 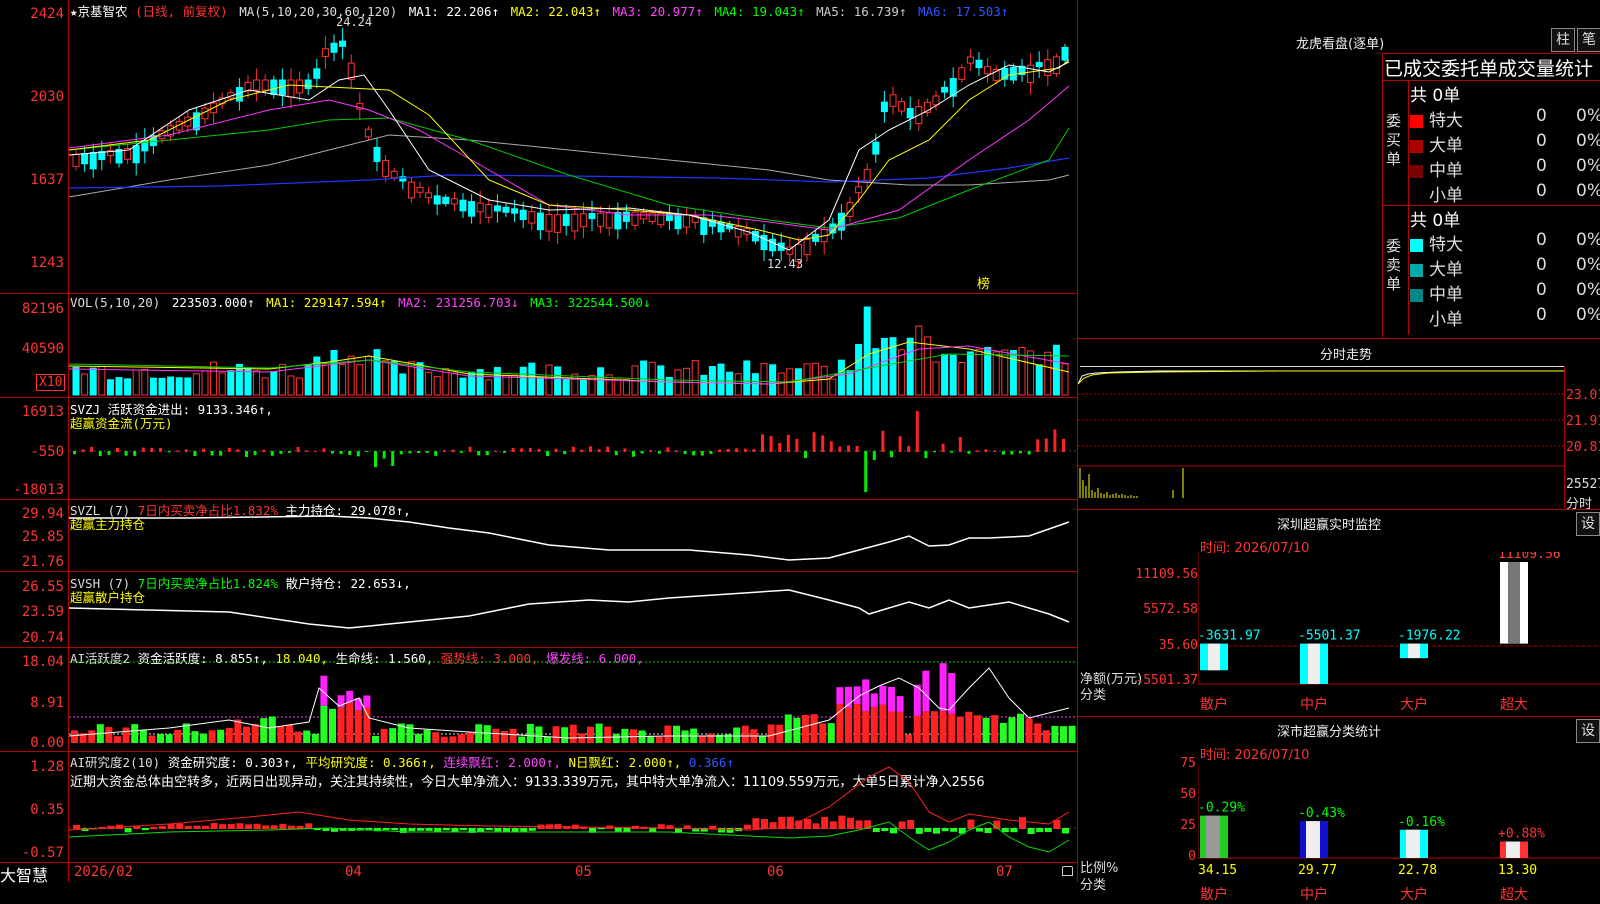 I want to click on bar-mode-button: 柱, so click(x=1563, y=40).